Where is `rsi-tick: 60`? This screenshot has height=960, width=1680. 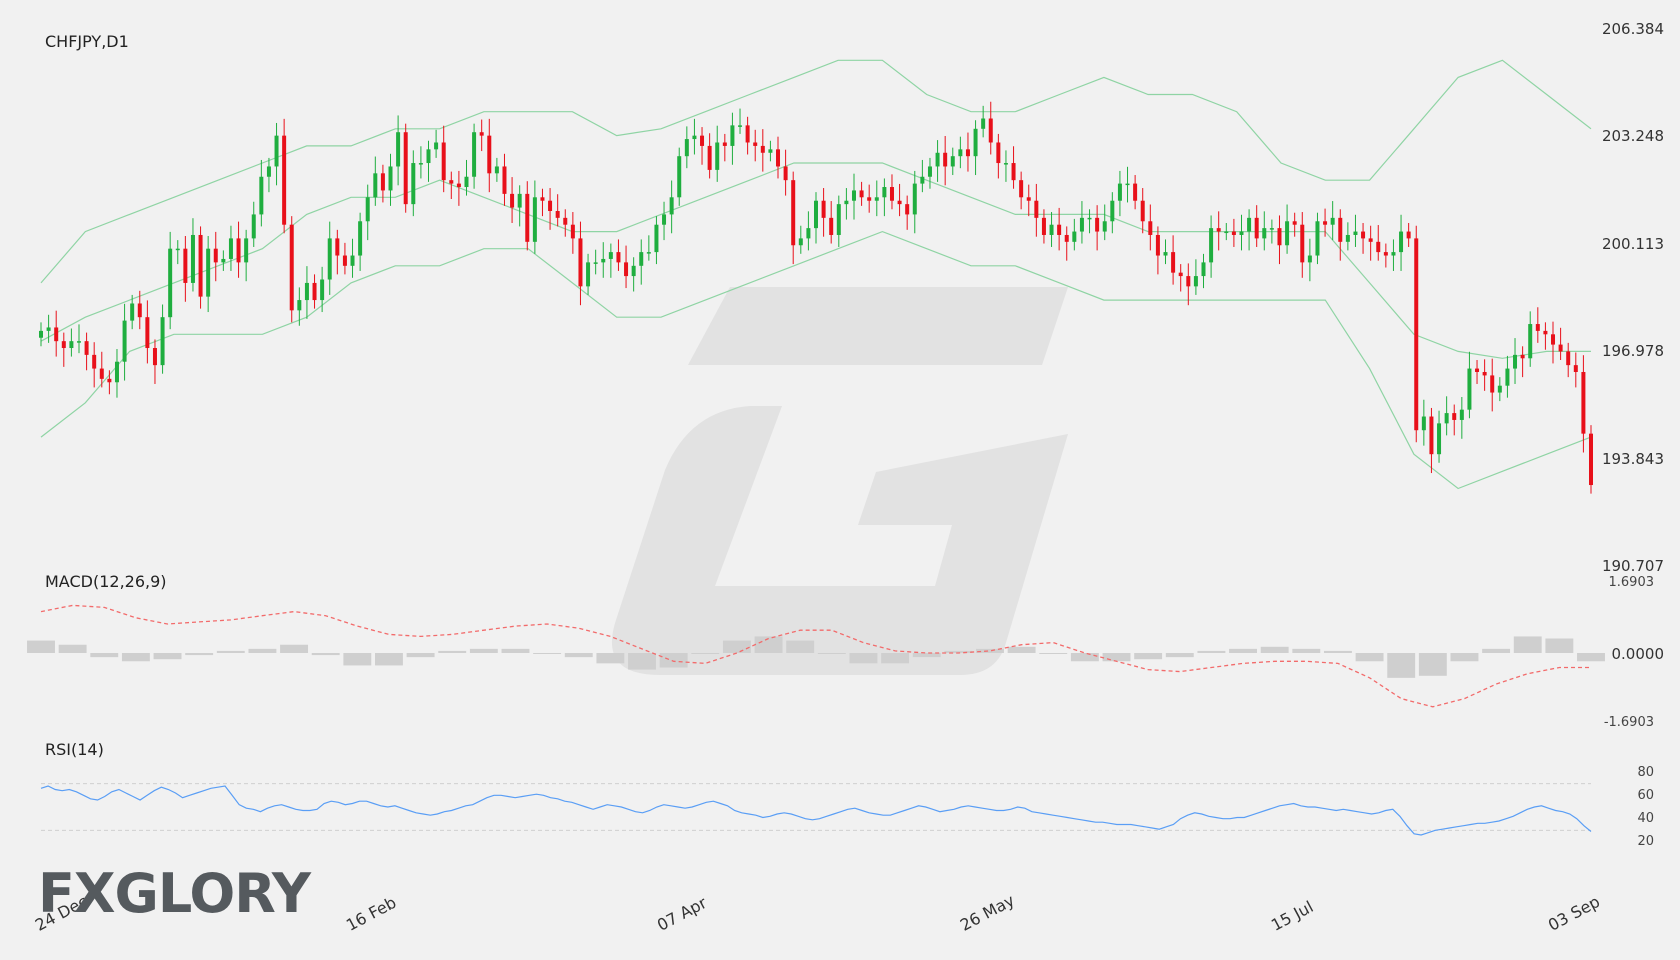 rsi-tick: 60 is located at coordinates (1645, 795).